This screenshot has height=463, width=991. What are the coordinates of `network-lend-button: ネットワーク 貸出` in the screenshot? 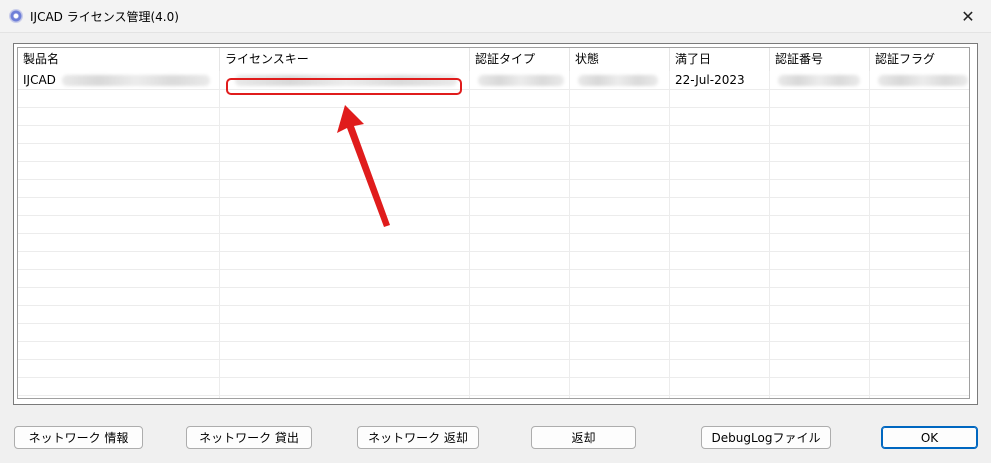 It's located at (249, 437).